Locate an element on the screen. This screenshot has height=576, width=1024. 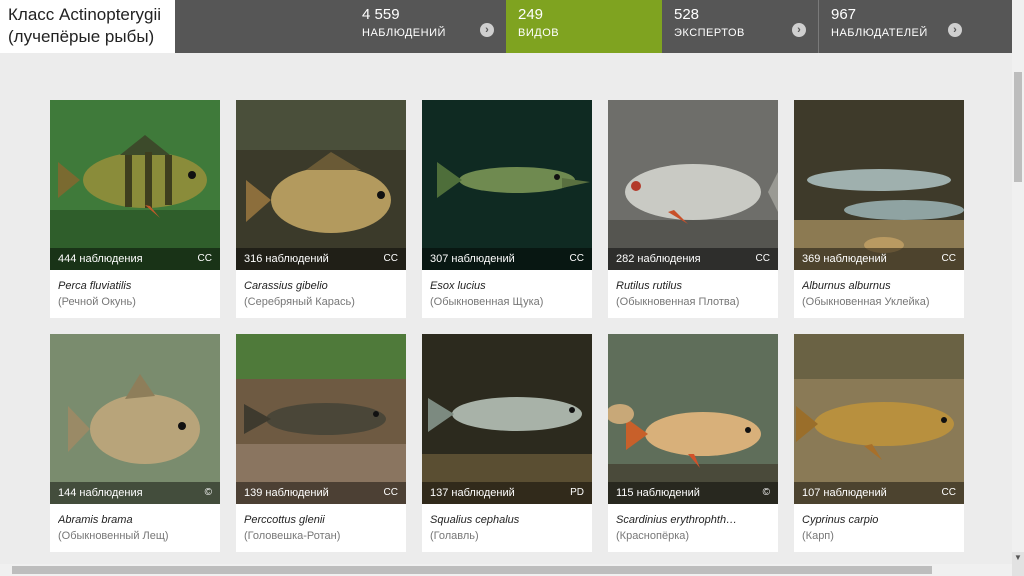
common-name: (Обыкновенный Лещ) is located at coordinates (113, 536).